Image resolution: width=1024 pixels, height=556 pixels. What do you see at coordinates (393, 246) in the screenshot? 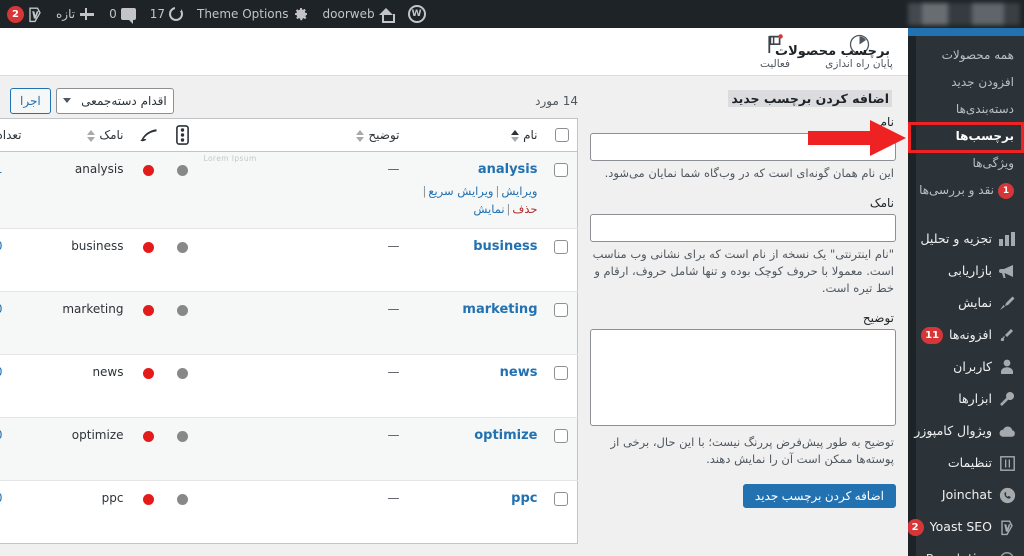
I see `row-description: —` at bounding box center [393, 246].